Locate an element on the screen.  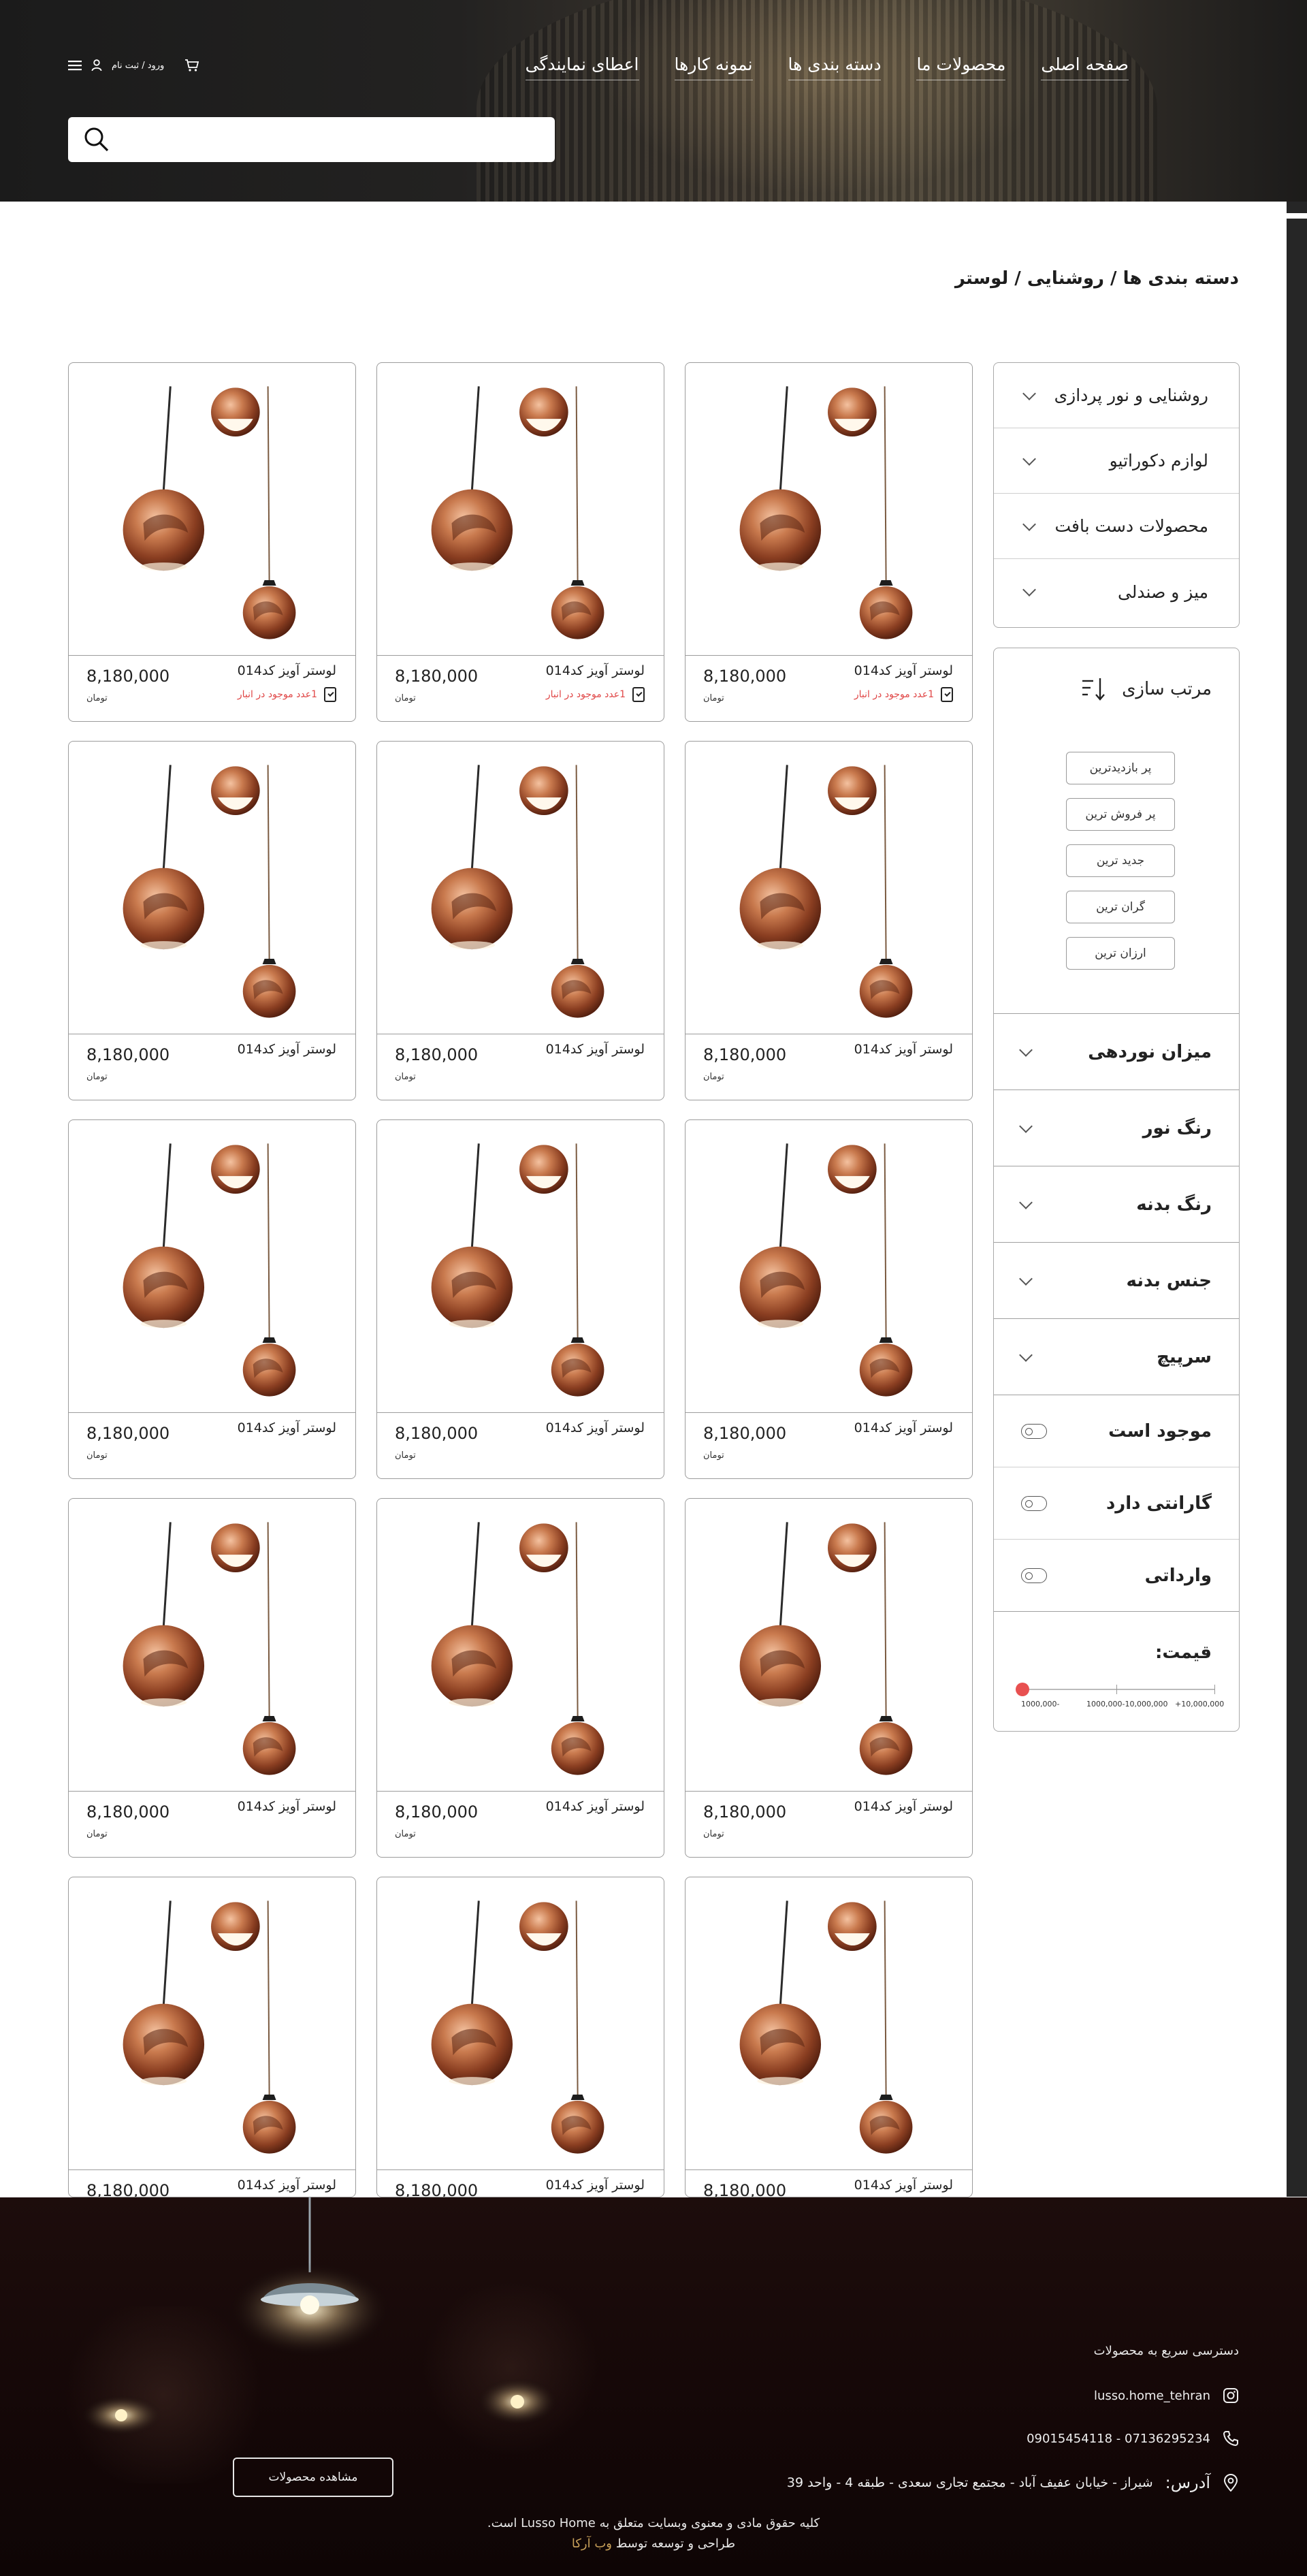
filter-brightness: میزان نوردهی is located at coordinates (1117, 1051).